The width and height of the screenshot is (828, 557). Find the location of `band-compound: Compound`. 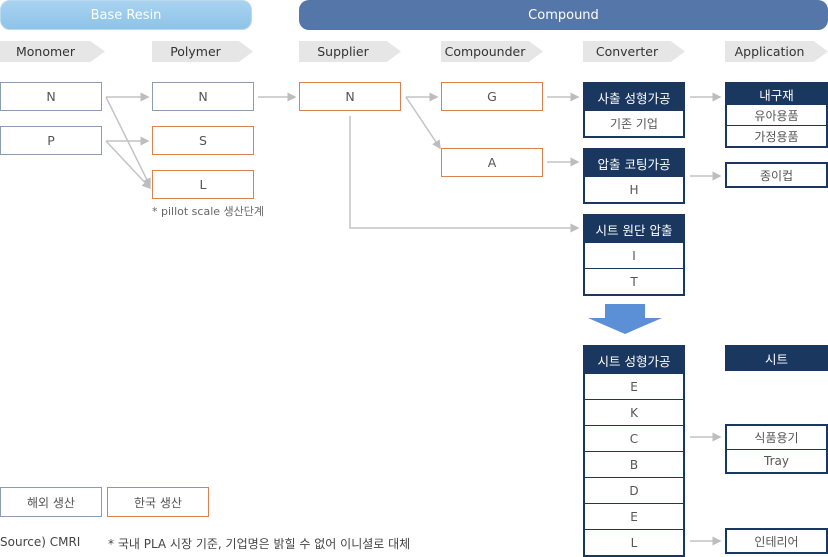

band-compound: Compound is located at coordinates (563, 15).